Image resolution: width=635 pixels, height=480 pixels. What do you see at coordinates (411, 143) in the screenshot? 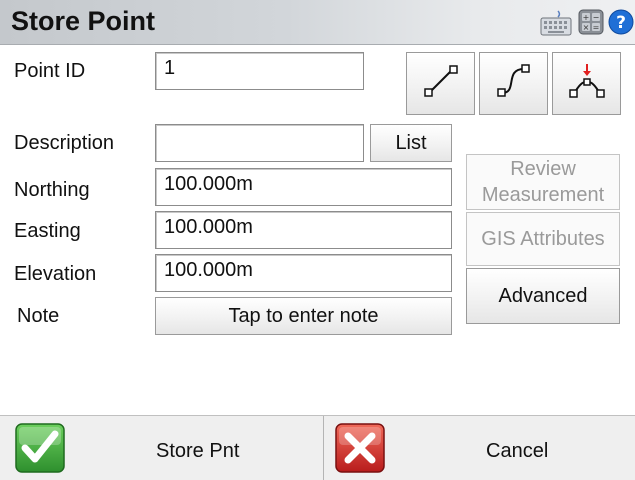
I see `list-button: List` at bounding box center [411, 143].